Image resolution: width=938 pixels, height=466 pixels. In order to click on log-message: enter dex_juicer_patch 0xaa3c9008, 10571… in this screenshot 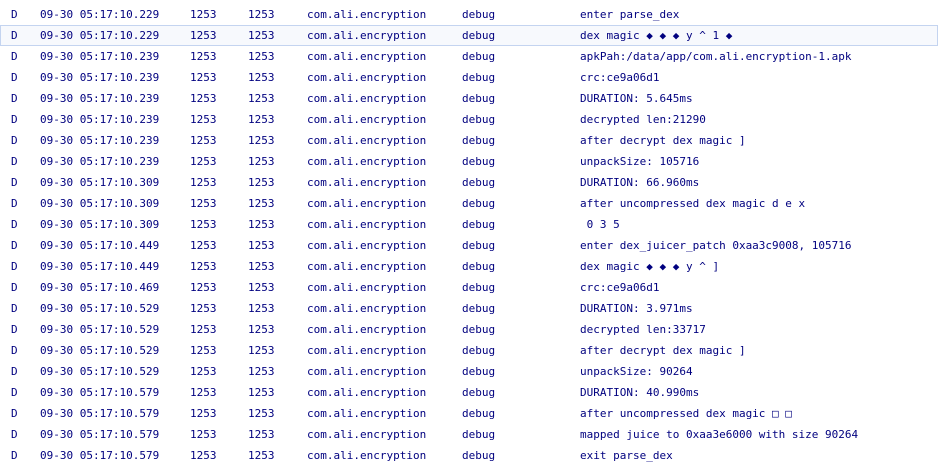, I will do `click(716, 245)`.